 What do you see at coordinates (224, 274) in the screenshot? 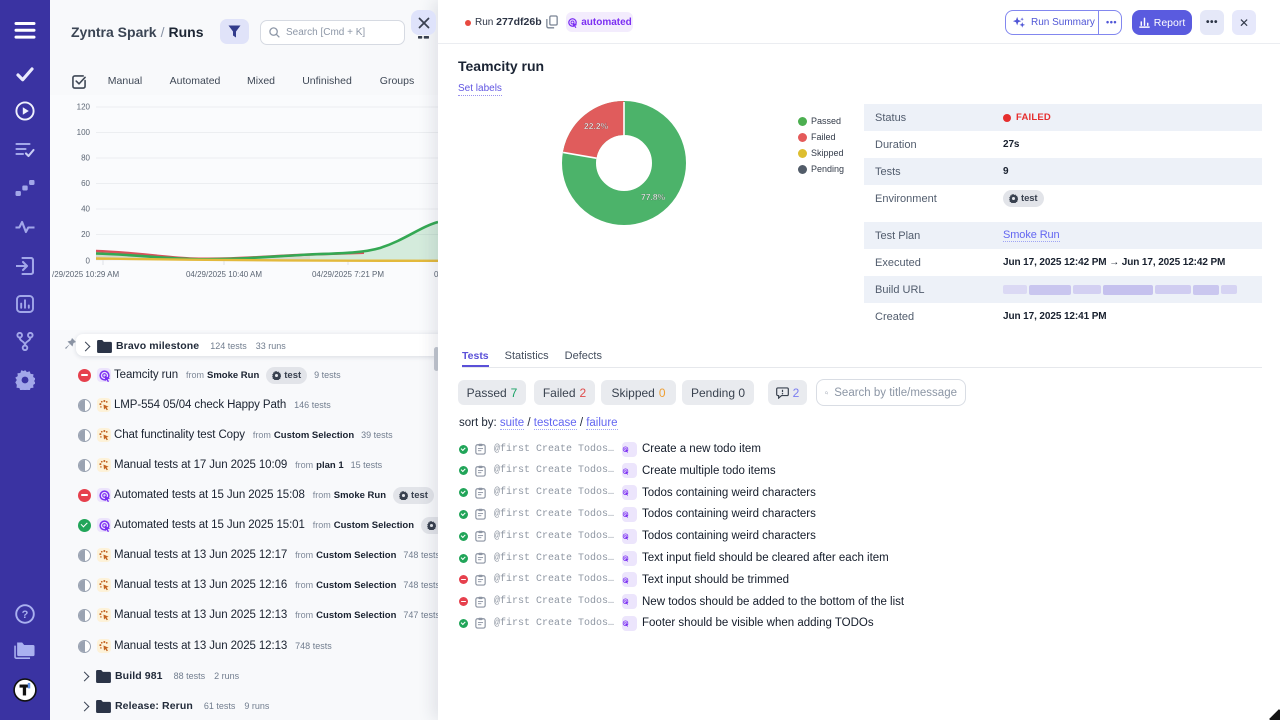
I see `svg-text: 04/29/2025 10:40 AM` at bounding box center [224, 274].